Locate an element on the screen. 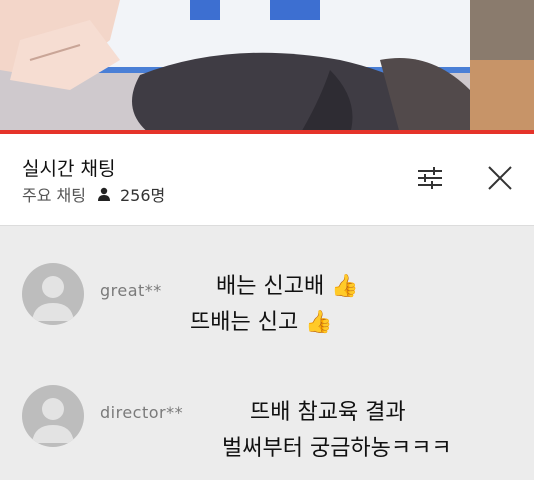 This screenshot has width=534, height=480. close-icon is located at coordinates (500, 180).